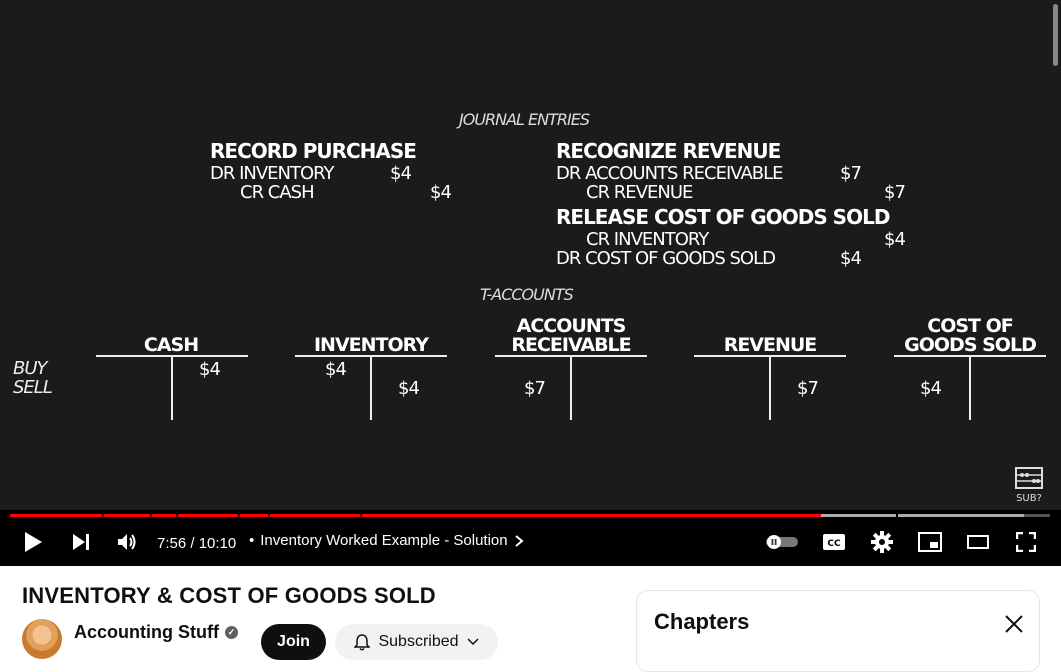 The width and height of the screenshot is (1061, 672). Describe the element at coordinates (336, 369) in the screenshot. I see `inventory-buy-debit: $4` at that location.